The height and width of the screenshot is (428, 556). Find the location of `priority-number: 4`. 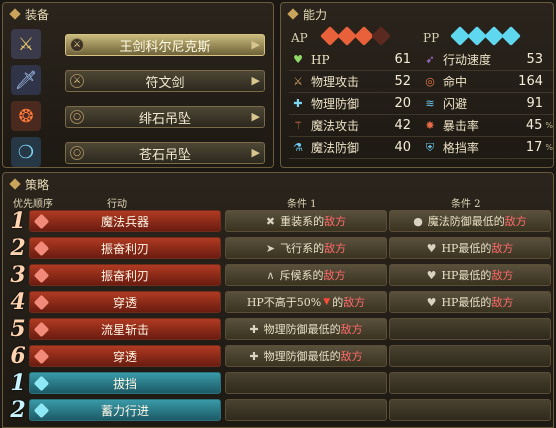

priority-number: 4 is located at coordinates (18, 302).